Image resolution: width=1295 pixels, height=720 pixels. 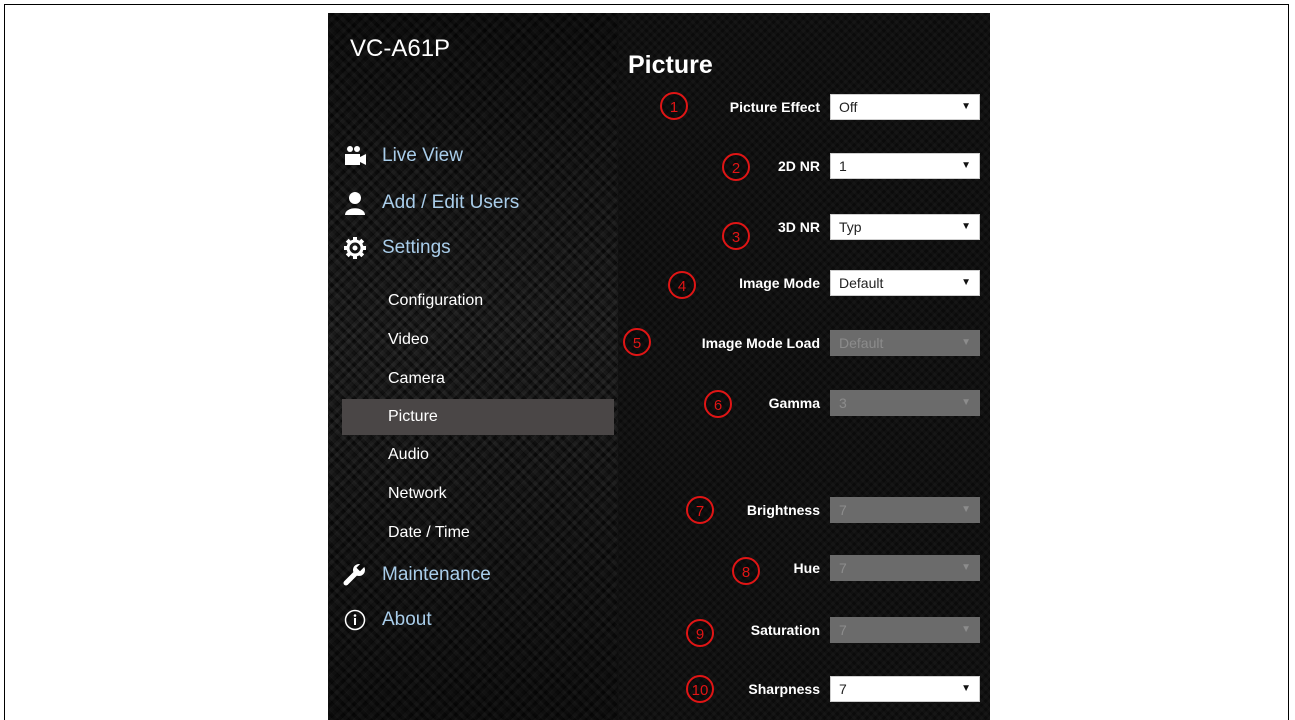 I want to click on nav-add-edit-users: Add / Edit Users, so click(x=430, y=203).